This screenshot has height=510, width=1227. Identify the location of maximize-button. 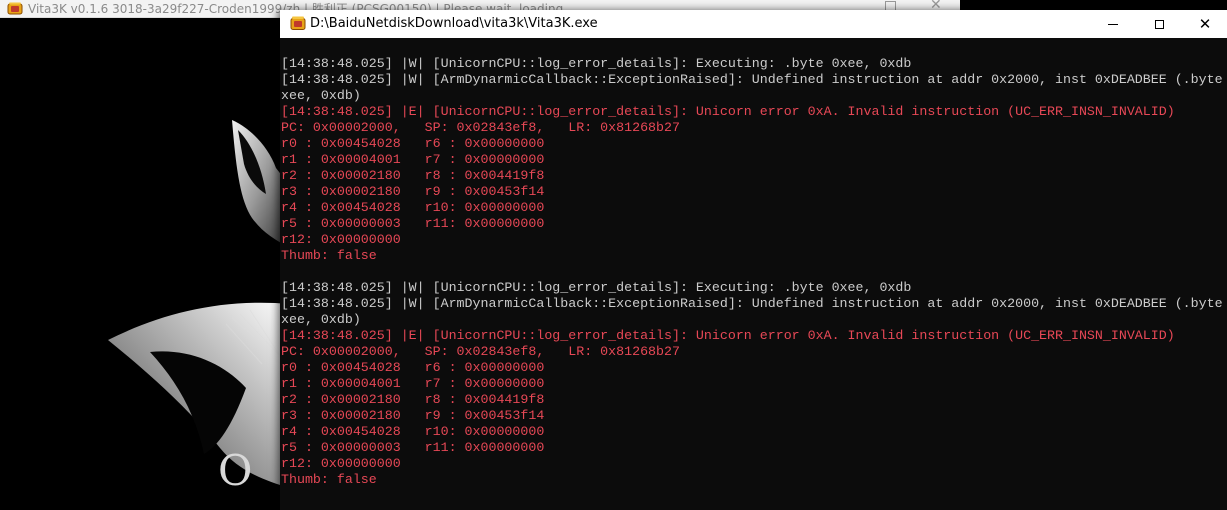
(1159, 24).